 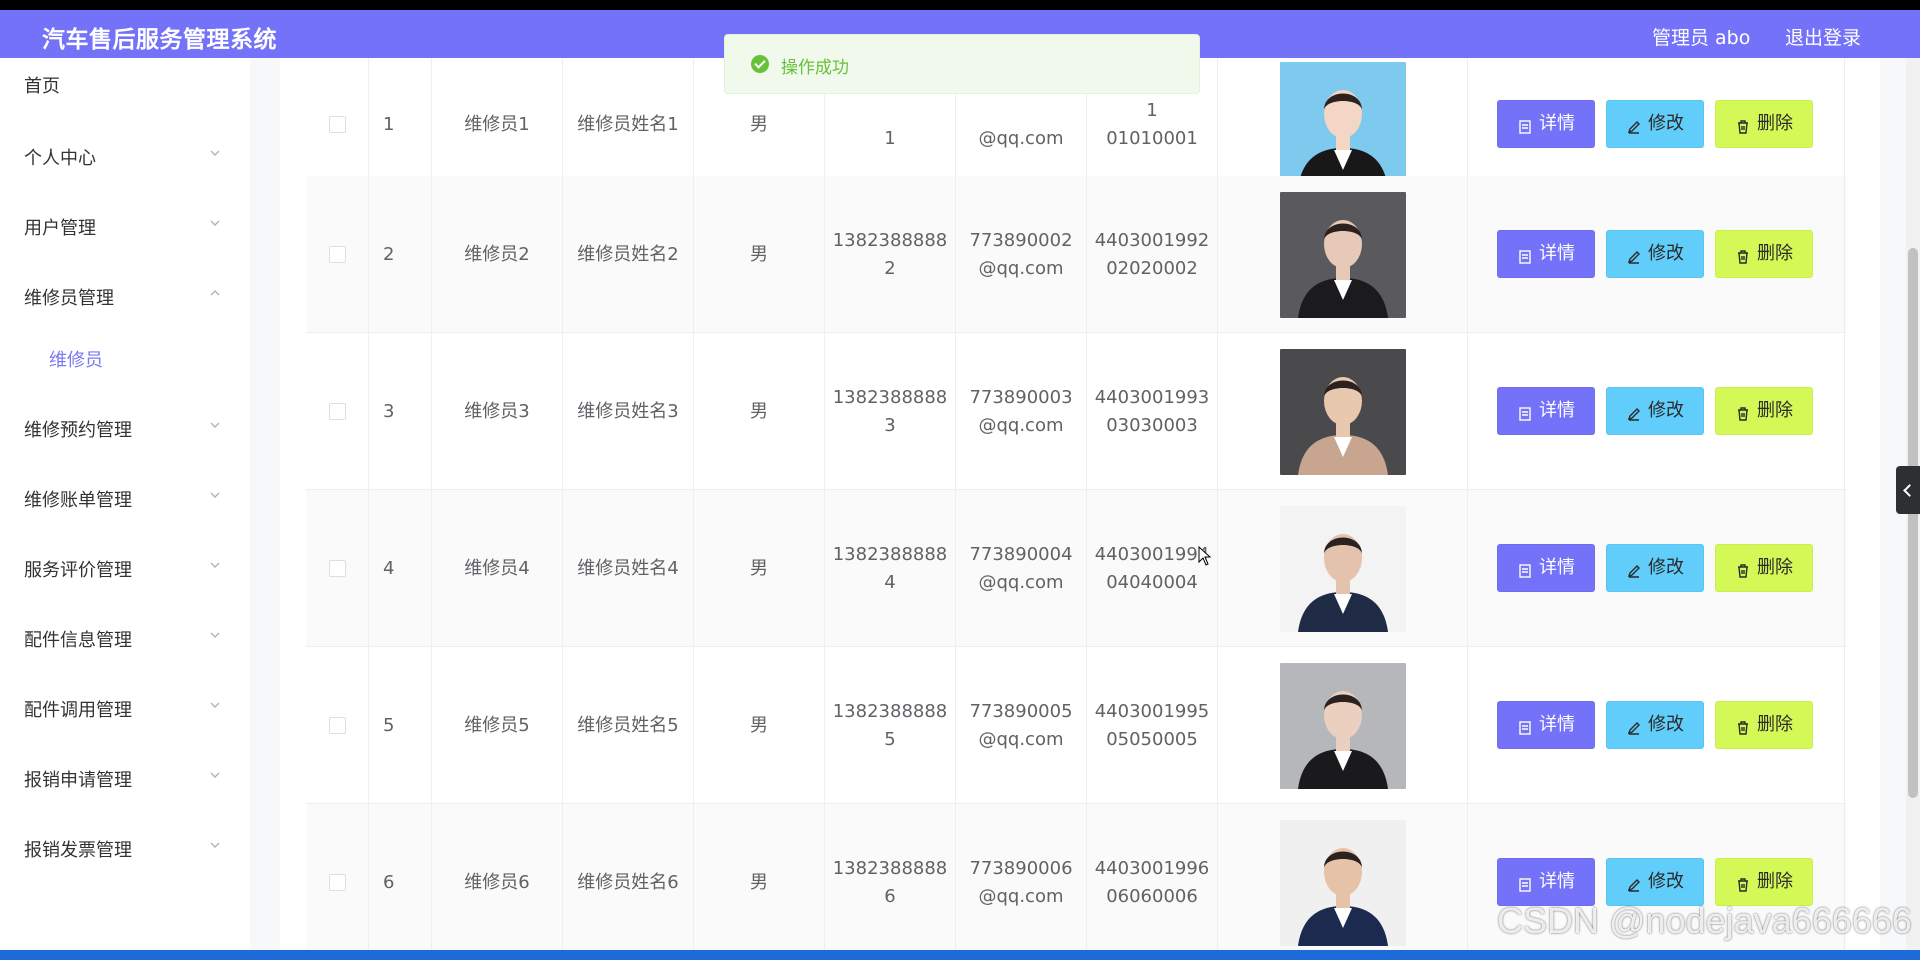 What do you see at coordinates (1913, 523) in the screenshot?
I see `scrollbar-thumb` at bounding box center [1913, 523].